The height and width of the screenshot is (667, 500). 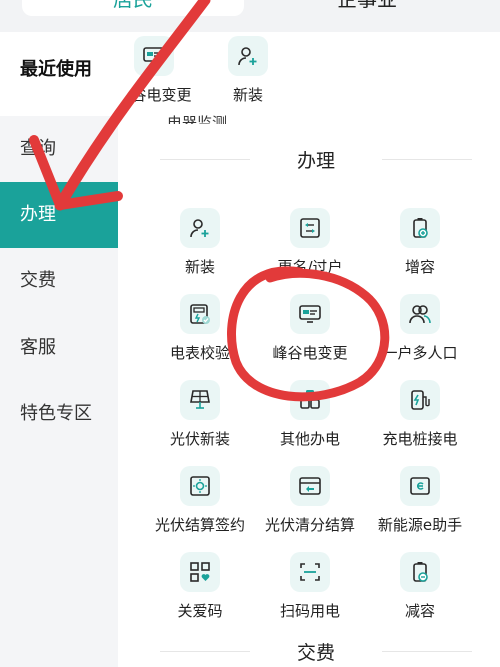 I want to click on item-rename-transfer: 更名/过户, so click(x=310, y=242).